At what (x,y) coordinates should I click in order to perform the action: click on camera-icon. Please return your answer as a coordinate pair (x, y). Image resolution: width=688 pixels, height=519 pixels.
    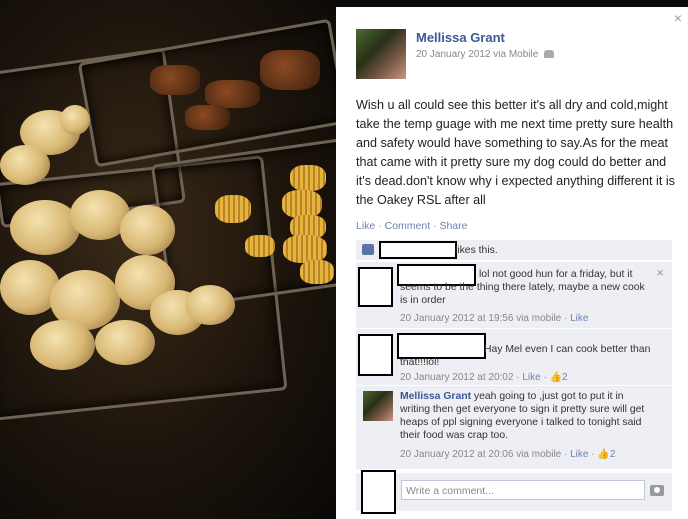
    Looking at the image, I should click on (657, 490).